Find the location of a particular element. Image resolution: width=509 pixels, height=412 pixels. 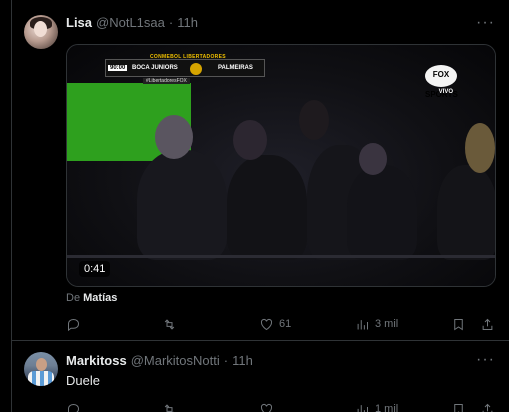

like-count: 61 is located at coordinates (285, 324).